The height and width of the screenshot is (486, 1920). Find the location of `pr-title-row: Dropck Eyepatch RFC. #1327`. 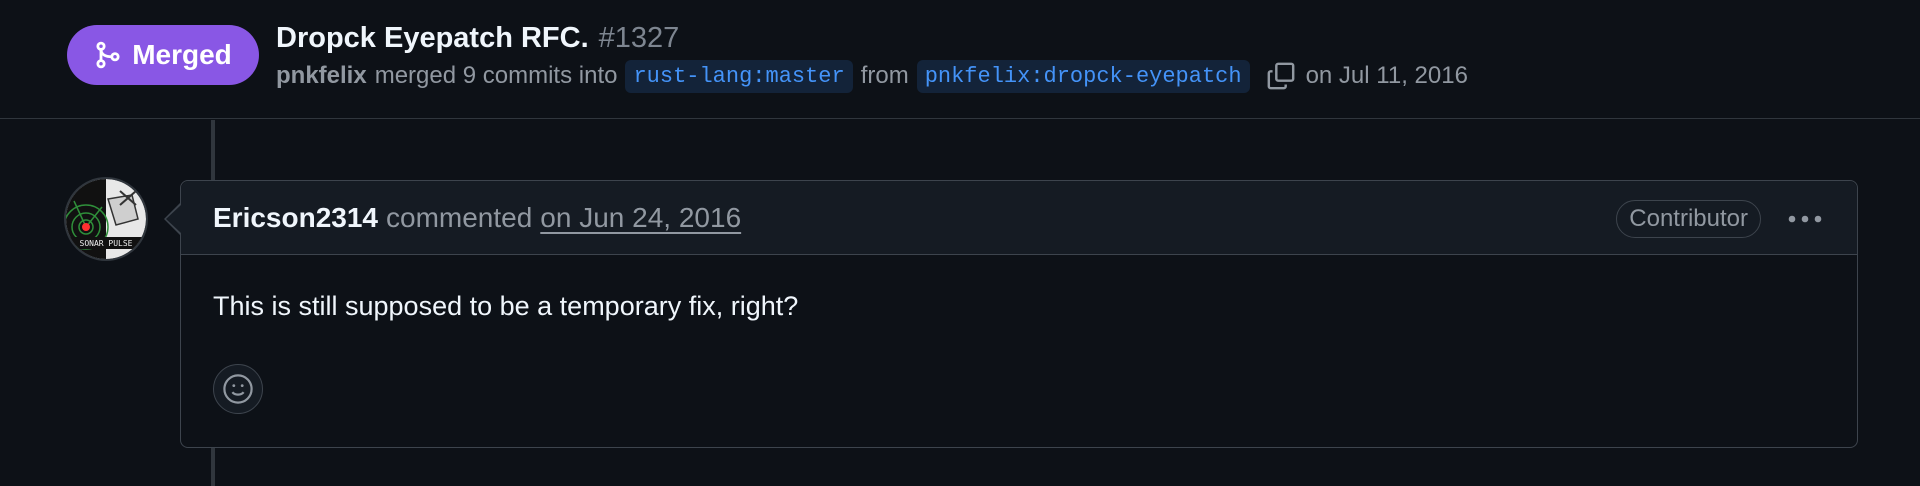

pr-title-row: Dropck Eyepatch RFC. #1327 is located at coordinates (477, 38).